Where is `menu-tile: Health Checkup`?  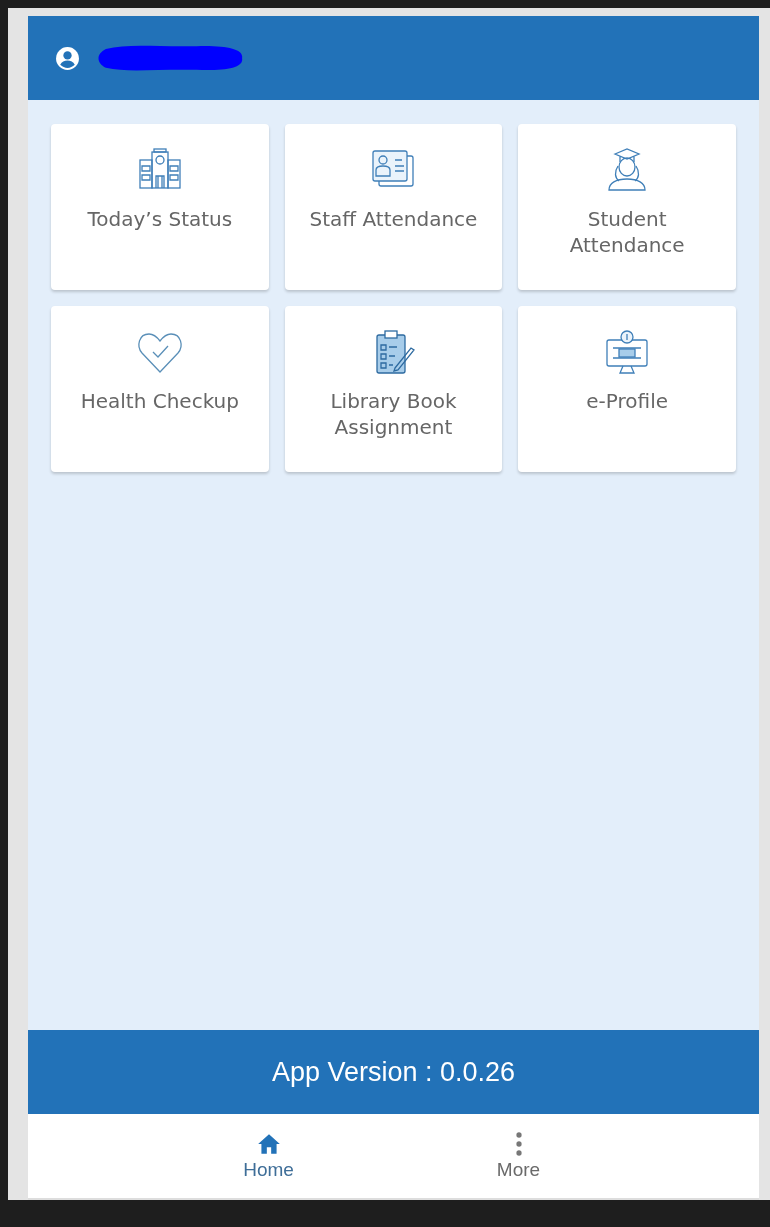 menu-tile: Health Checkup is located at coordinates (160, 389).